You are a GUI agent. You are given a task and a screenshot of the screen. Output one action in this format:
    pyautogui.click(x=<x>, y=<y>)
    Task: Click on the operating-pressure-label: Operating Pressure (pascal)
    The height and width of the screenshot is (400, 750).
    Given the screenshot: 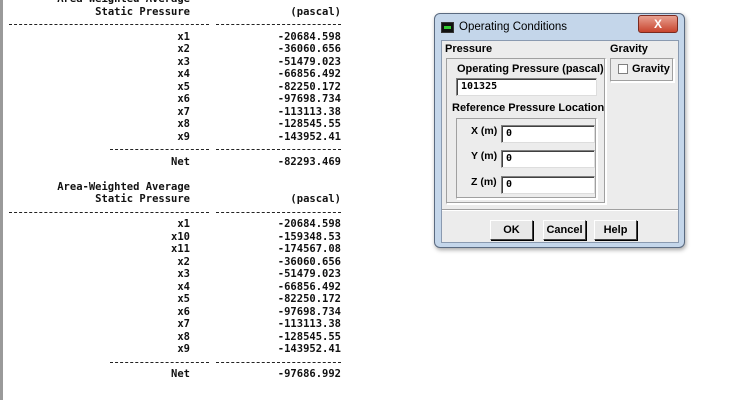 What is the action you would take?
    pyautogui.click(x=530, y=69)
    